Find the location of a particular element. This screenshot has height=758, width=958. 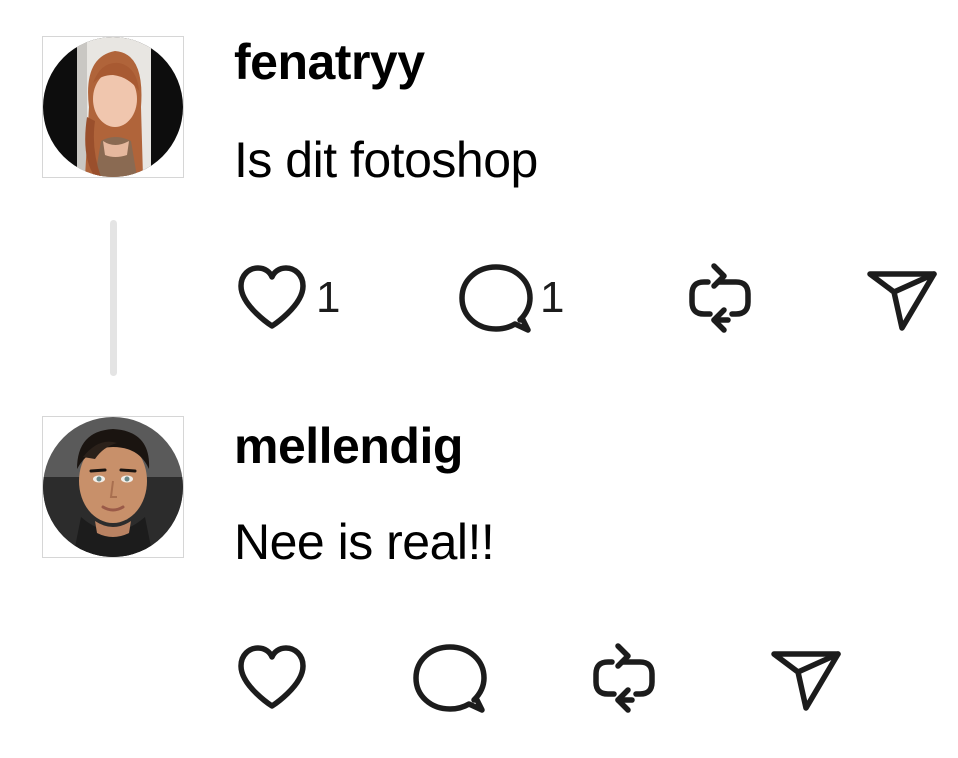

like-button: 1 is located at coordinates (286, 298).